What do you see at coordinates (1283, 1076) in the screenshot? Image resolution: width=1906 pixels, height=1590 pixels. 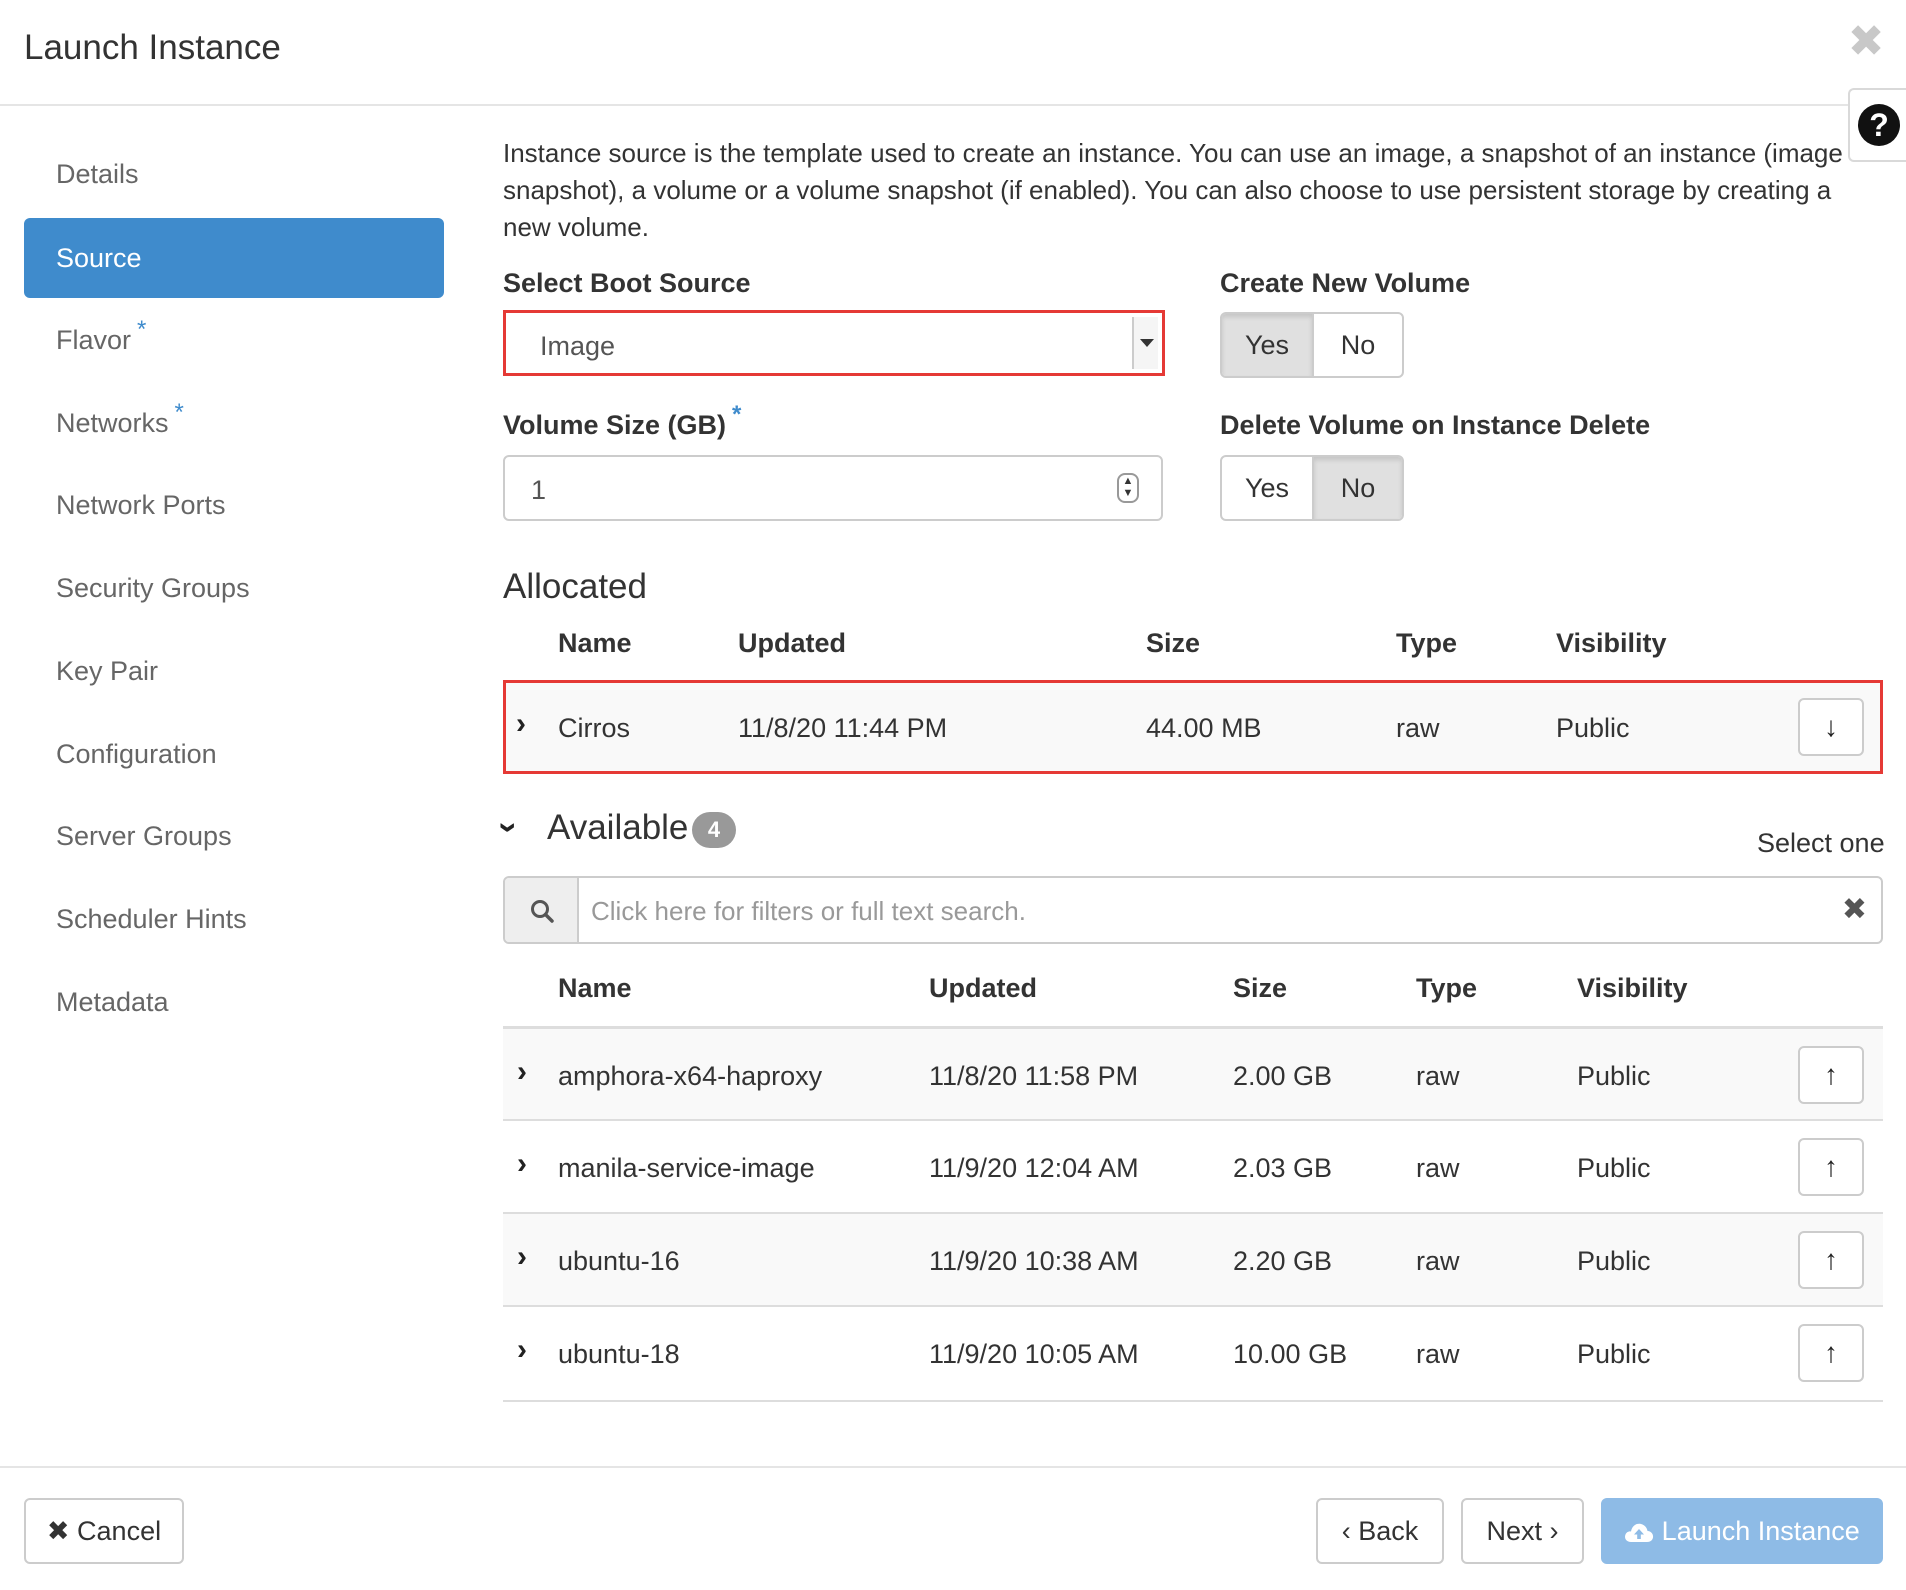 I see `row-size: 2.00 GB` at bounding box center [1283, 1076].